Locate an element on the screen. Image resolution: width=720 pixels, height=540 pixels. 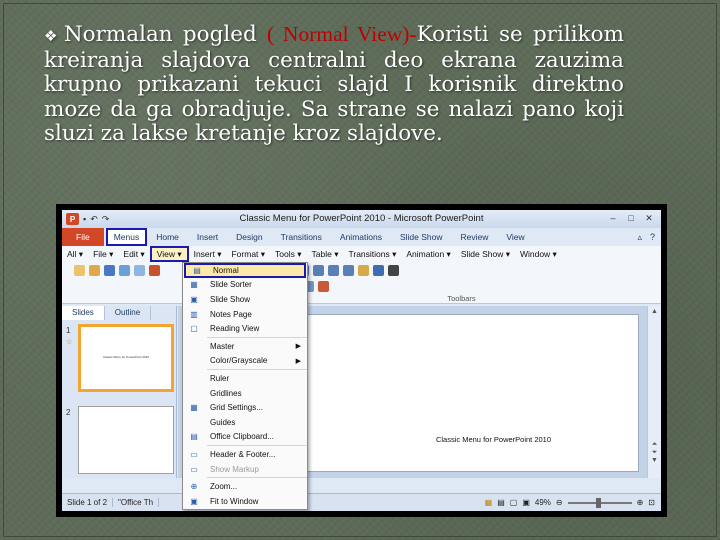
fill-icon is located at coordinates (378, 270).